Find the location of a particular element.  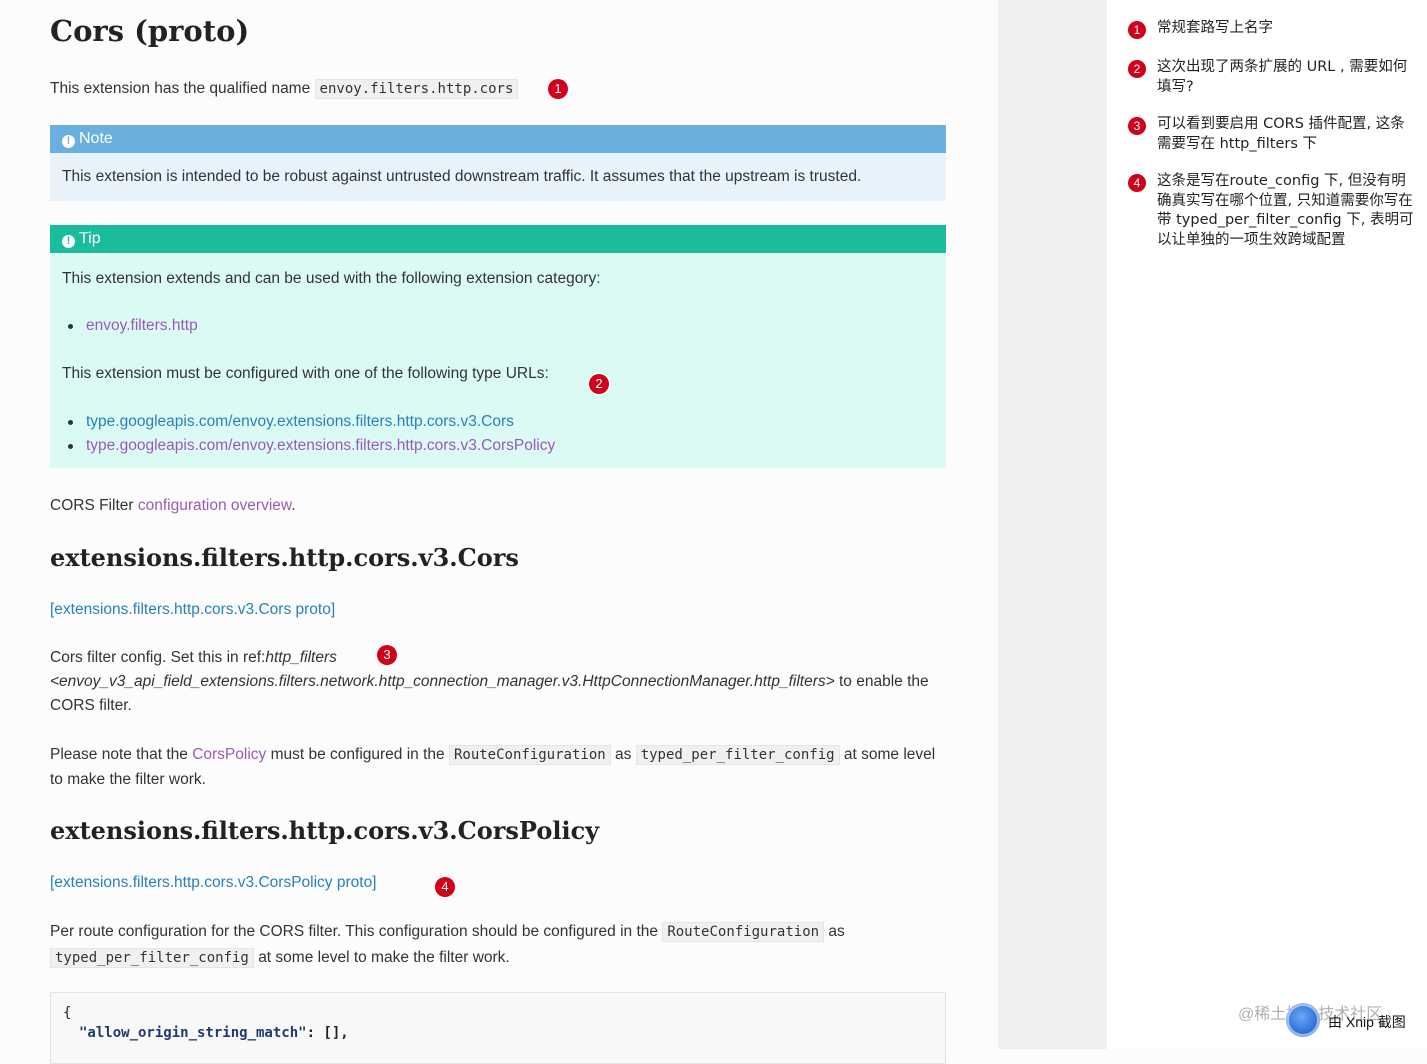

annotation-number: 2 is located at coordinates (1137, 69).